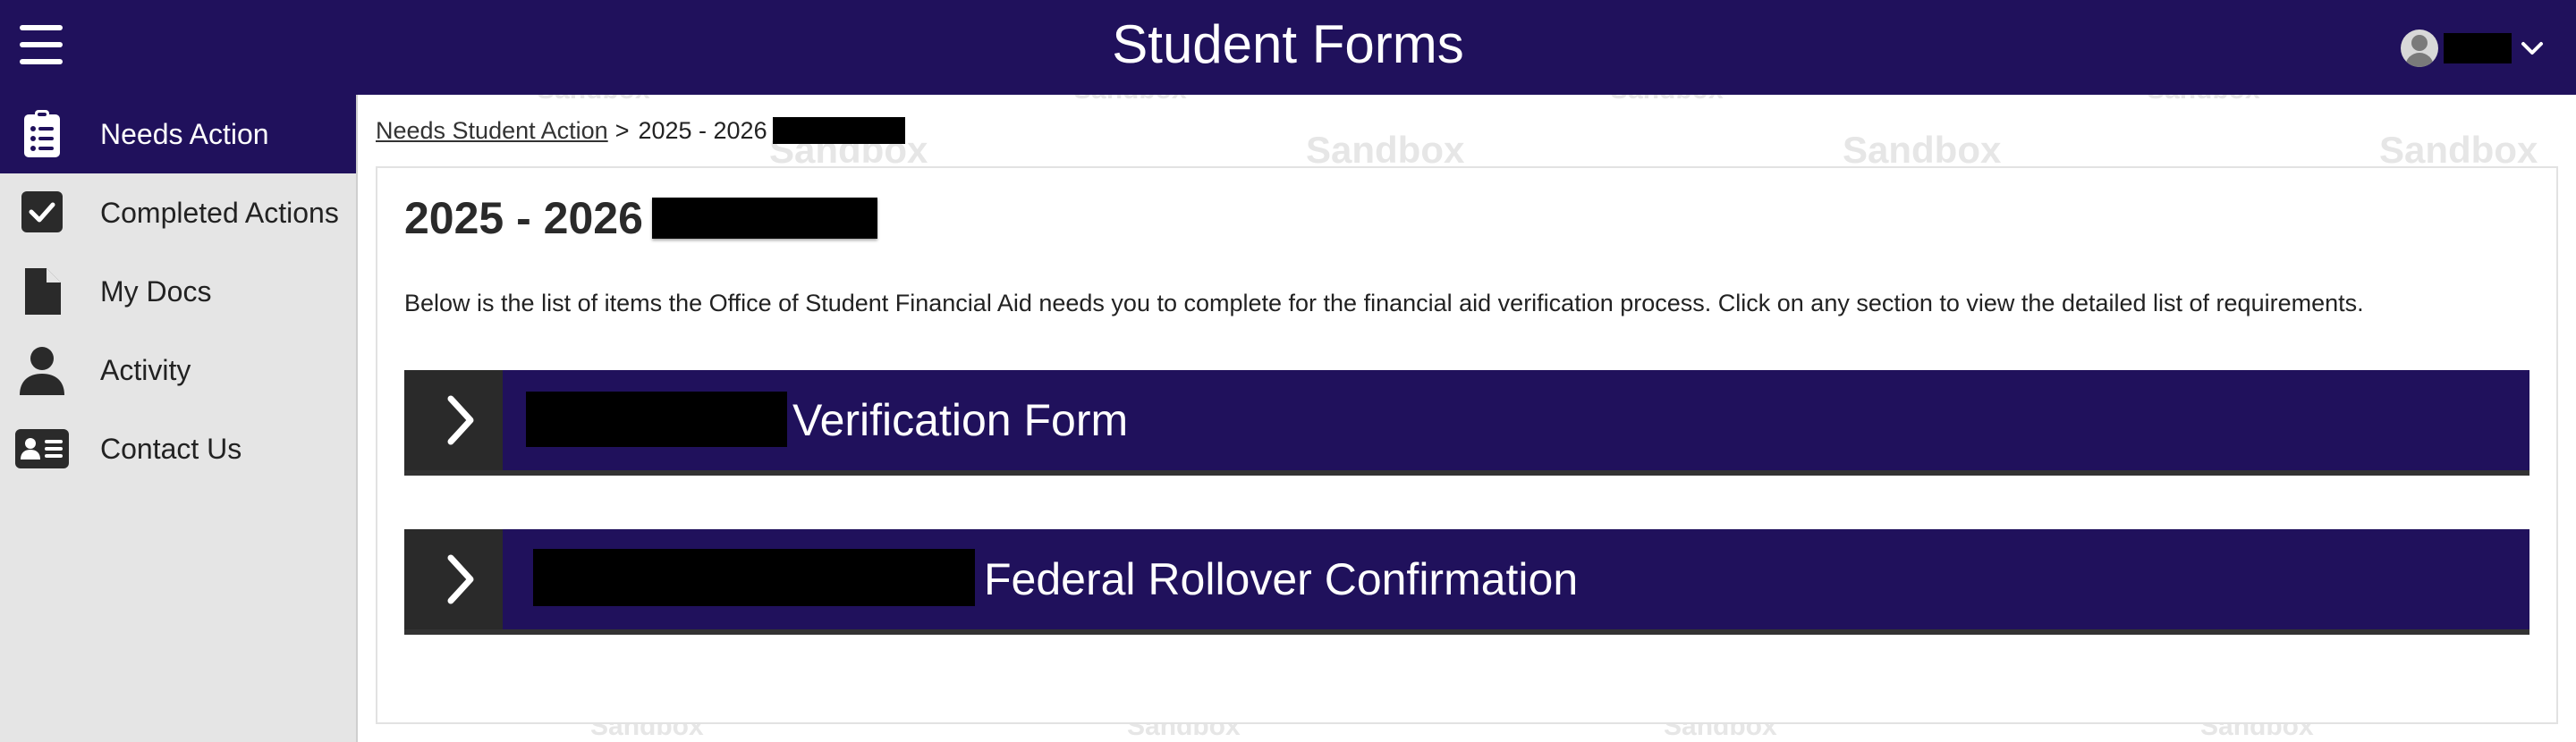 The image size is (2576, 742). What do you see at coordinates (764, 218) in the screenshot?
I see `redacted-title-text` at bounding box center [764, 218].